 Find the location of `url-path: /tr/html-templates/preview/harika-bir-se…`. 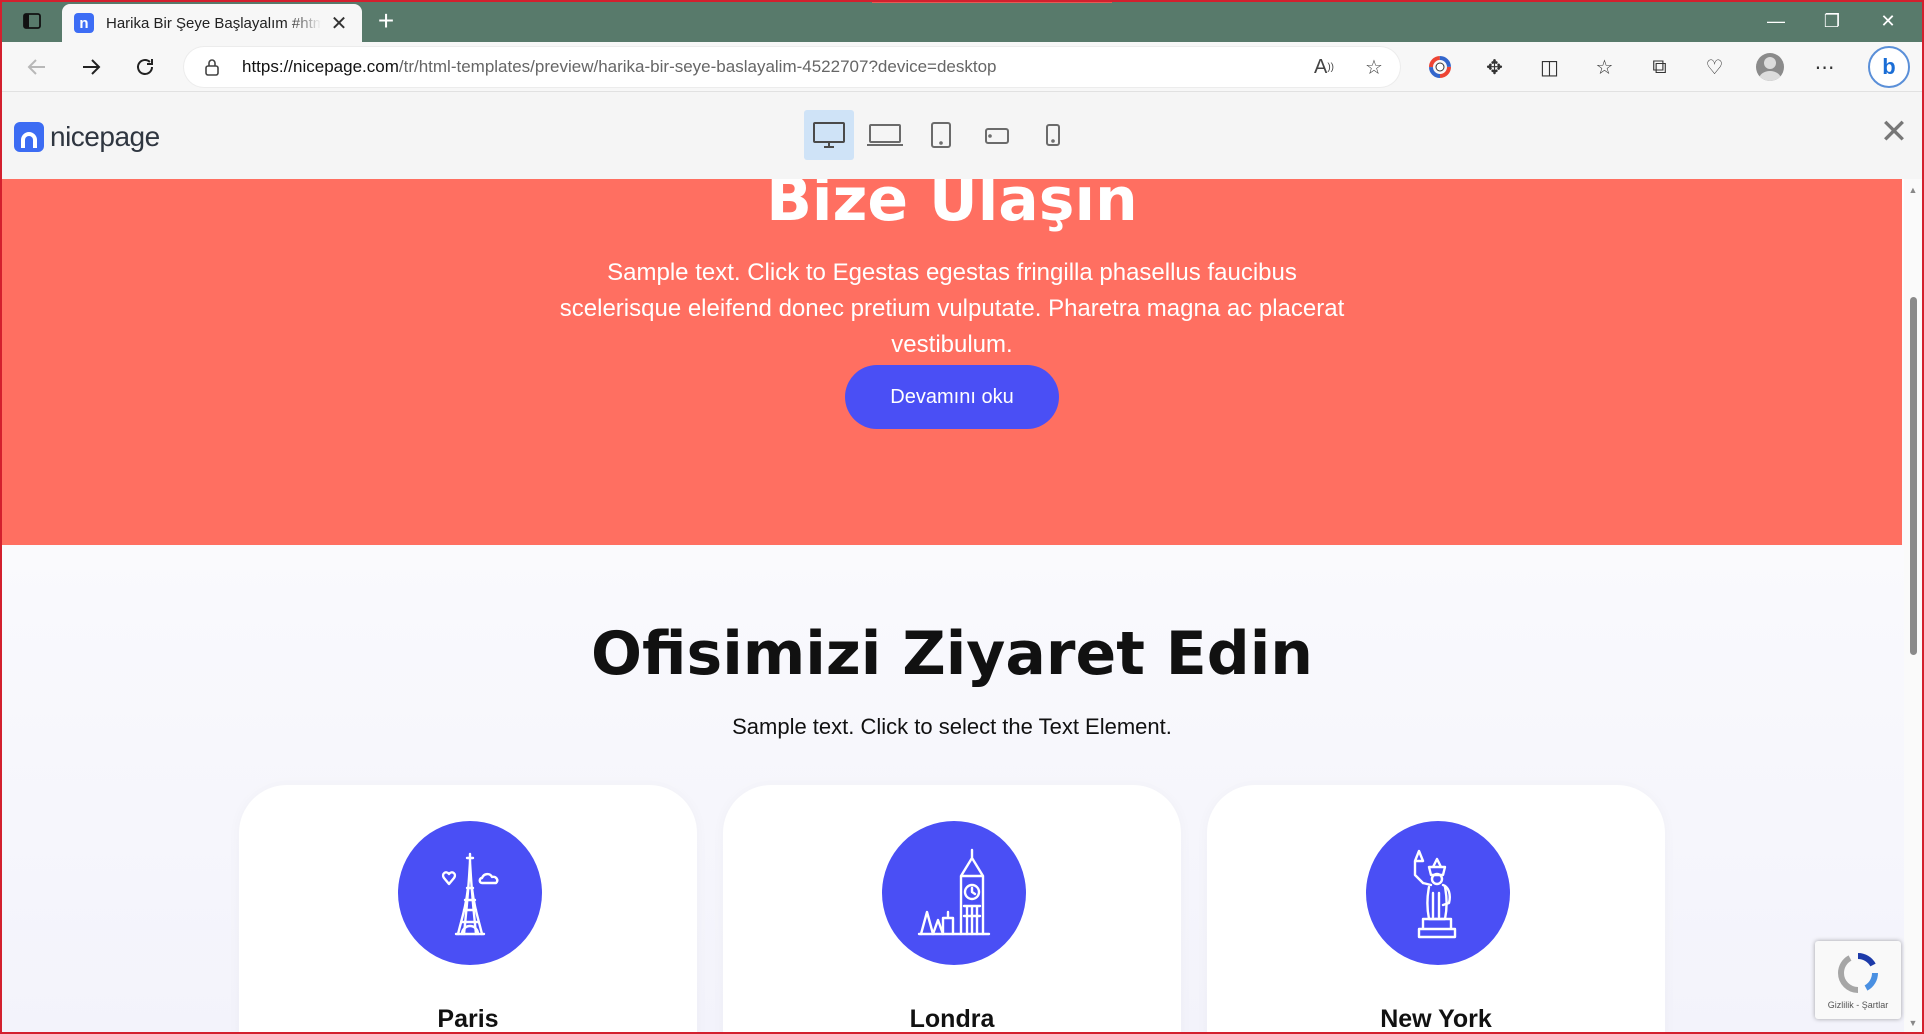

url-path: /tr/html-templates/preview/harika-bir-se… is located at coordinates (697, 66).